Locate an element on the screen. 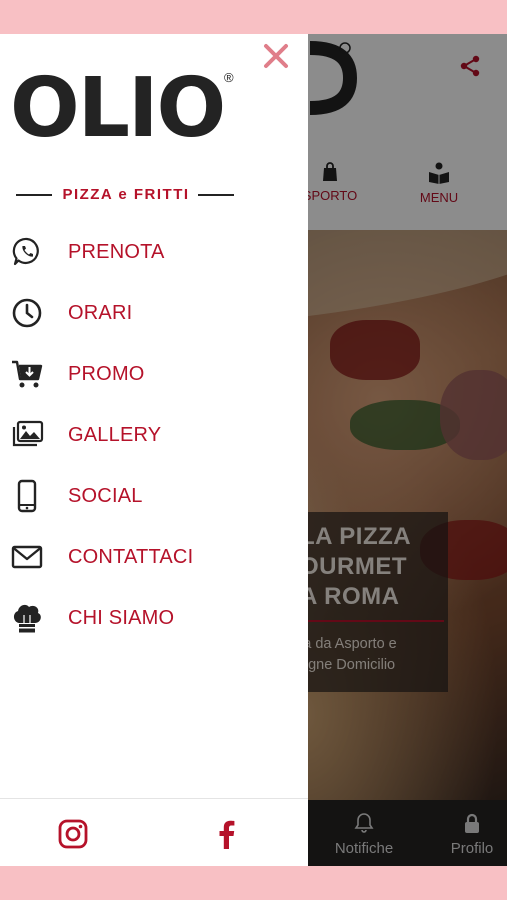  menu-label: CHI SIAMO is located at coordinates (121, 618).